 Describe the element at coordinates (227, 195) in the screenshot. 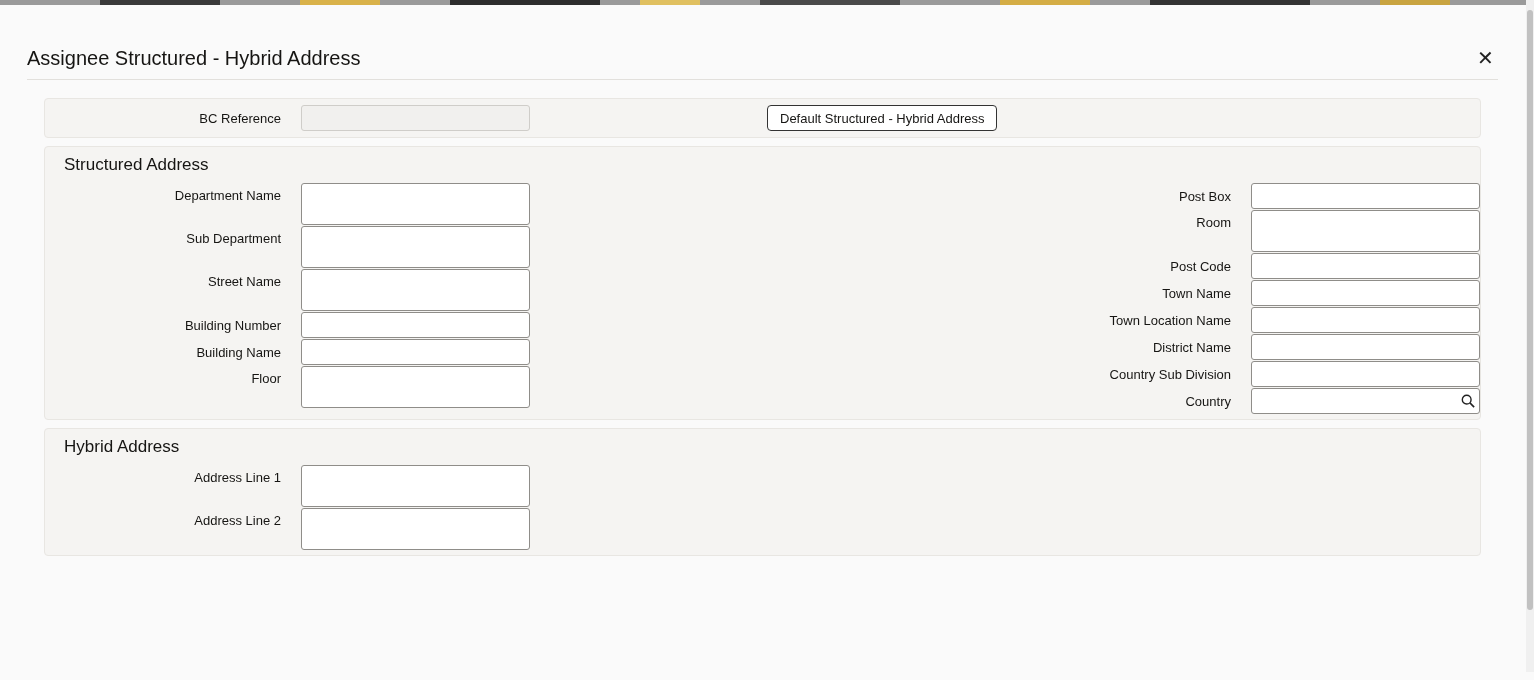

I see `field-label: Department Name` at that location.